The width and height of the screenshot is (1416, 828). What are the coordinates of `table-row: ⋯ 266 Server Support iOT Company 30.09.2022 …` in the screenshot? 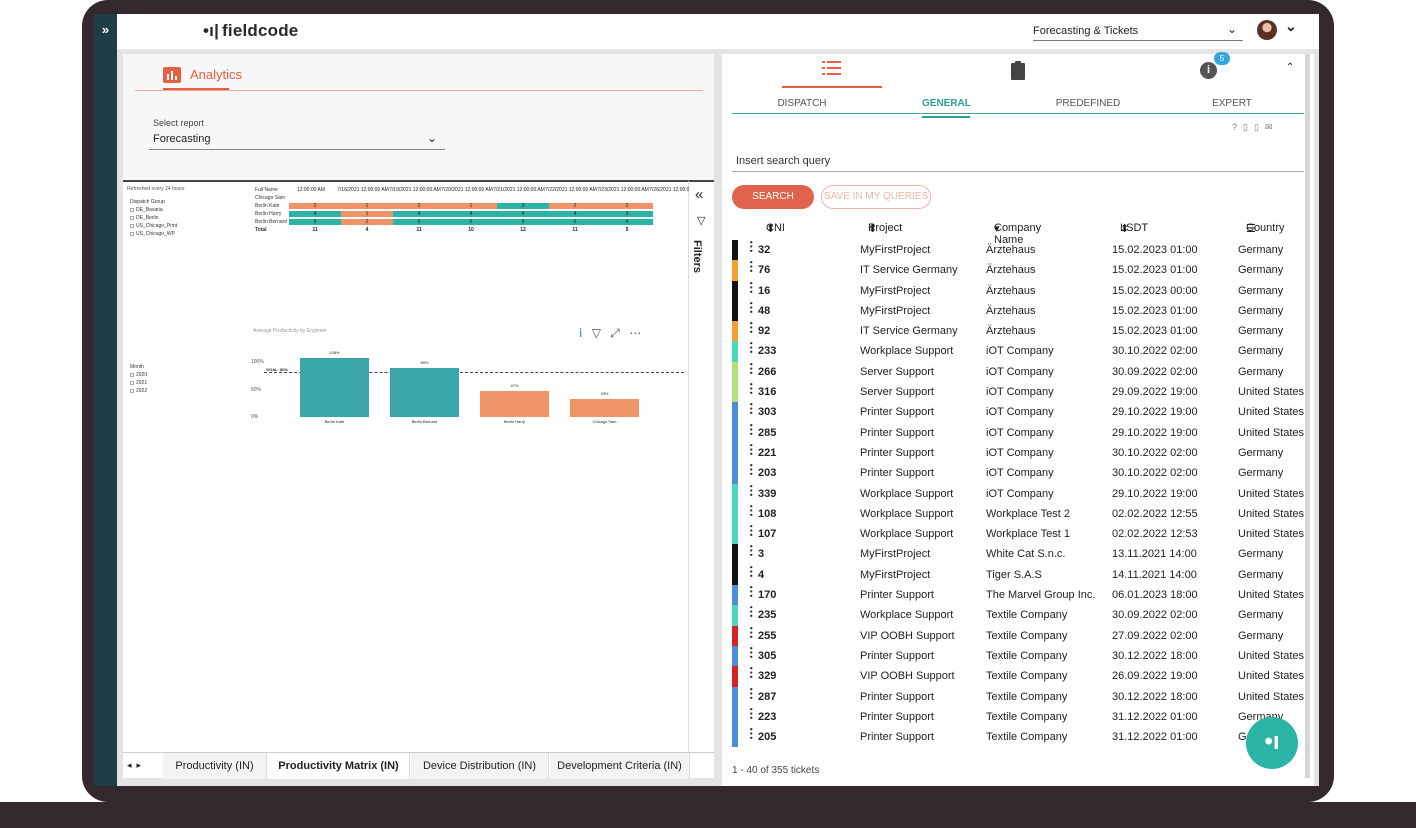 It's located at (1023, 372).